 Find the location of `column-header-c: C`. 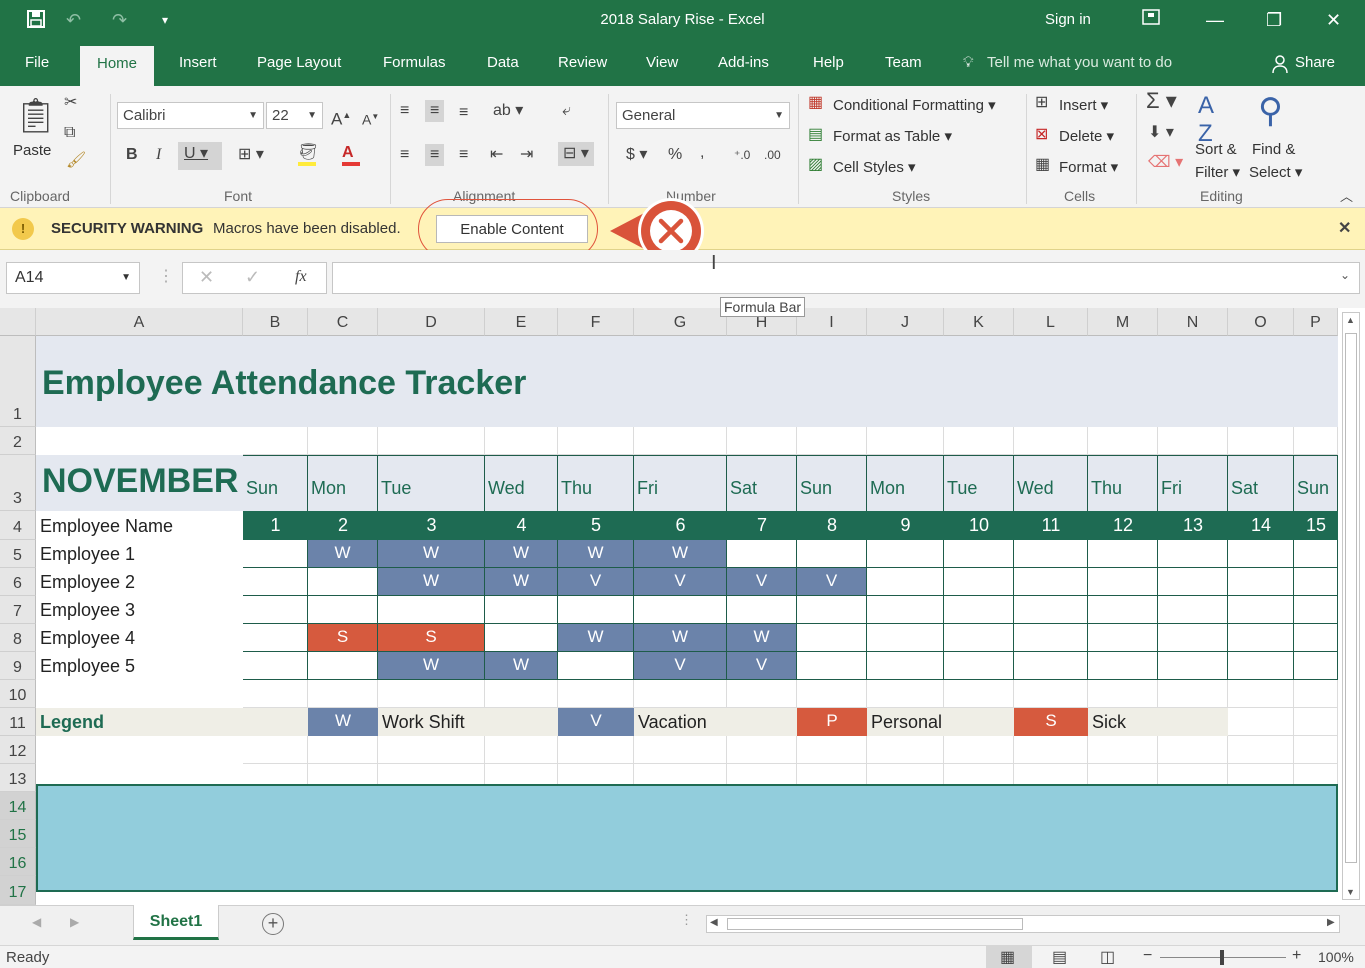

column-header-c: C is located at coordinates (343, 322).